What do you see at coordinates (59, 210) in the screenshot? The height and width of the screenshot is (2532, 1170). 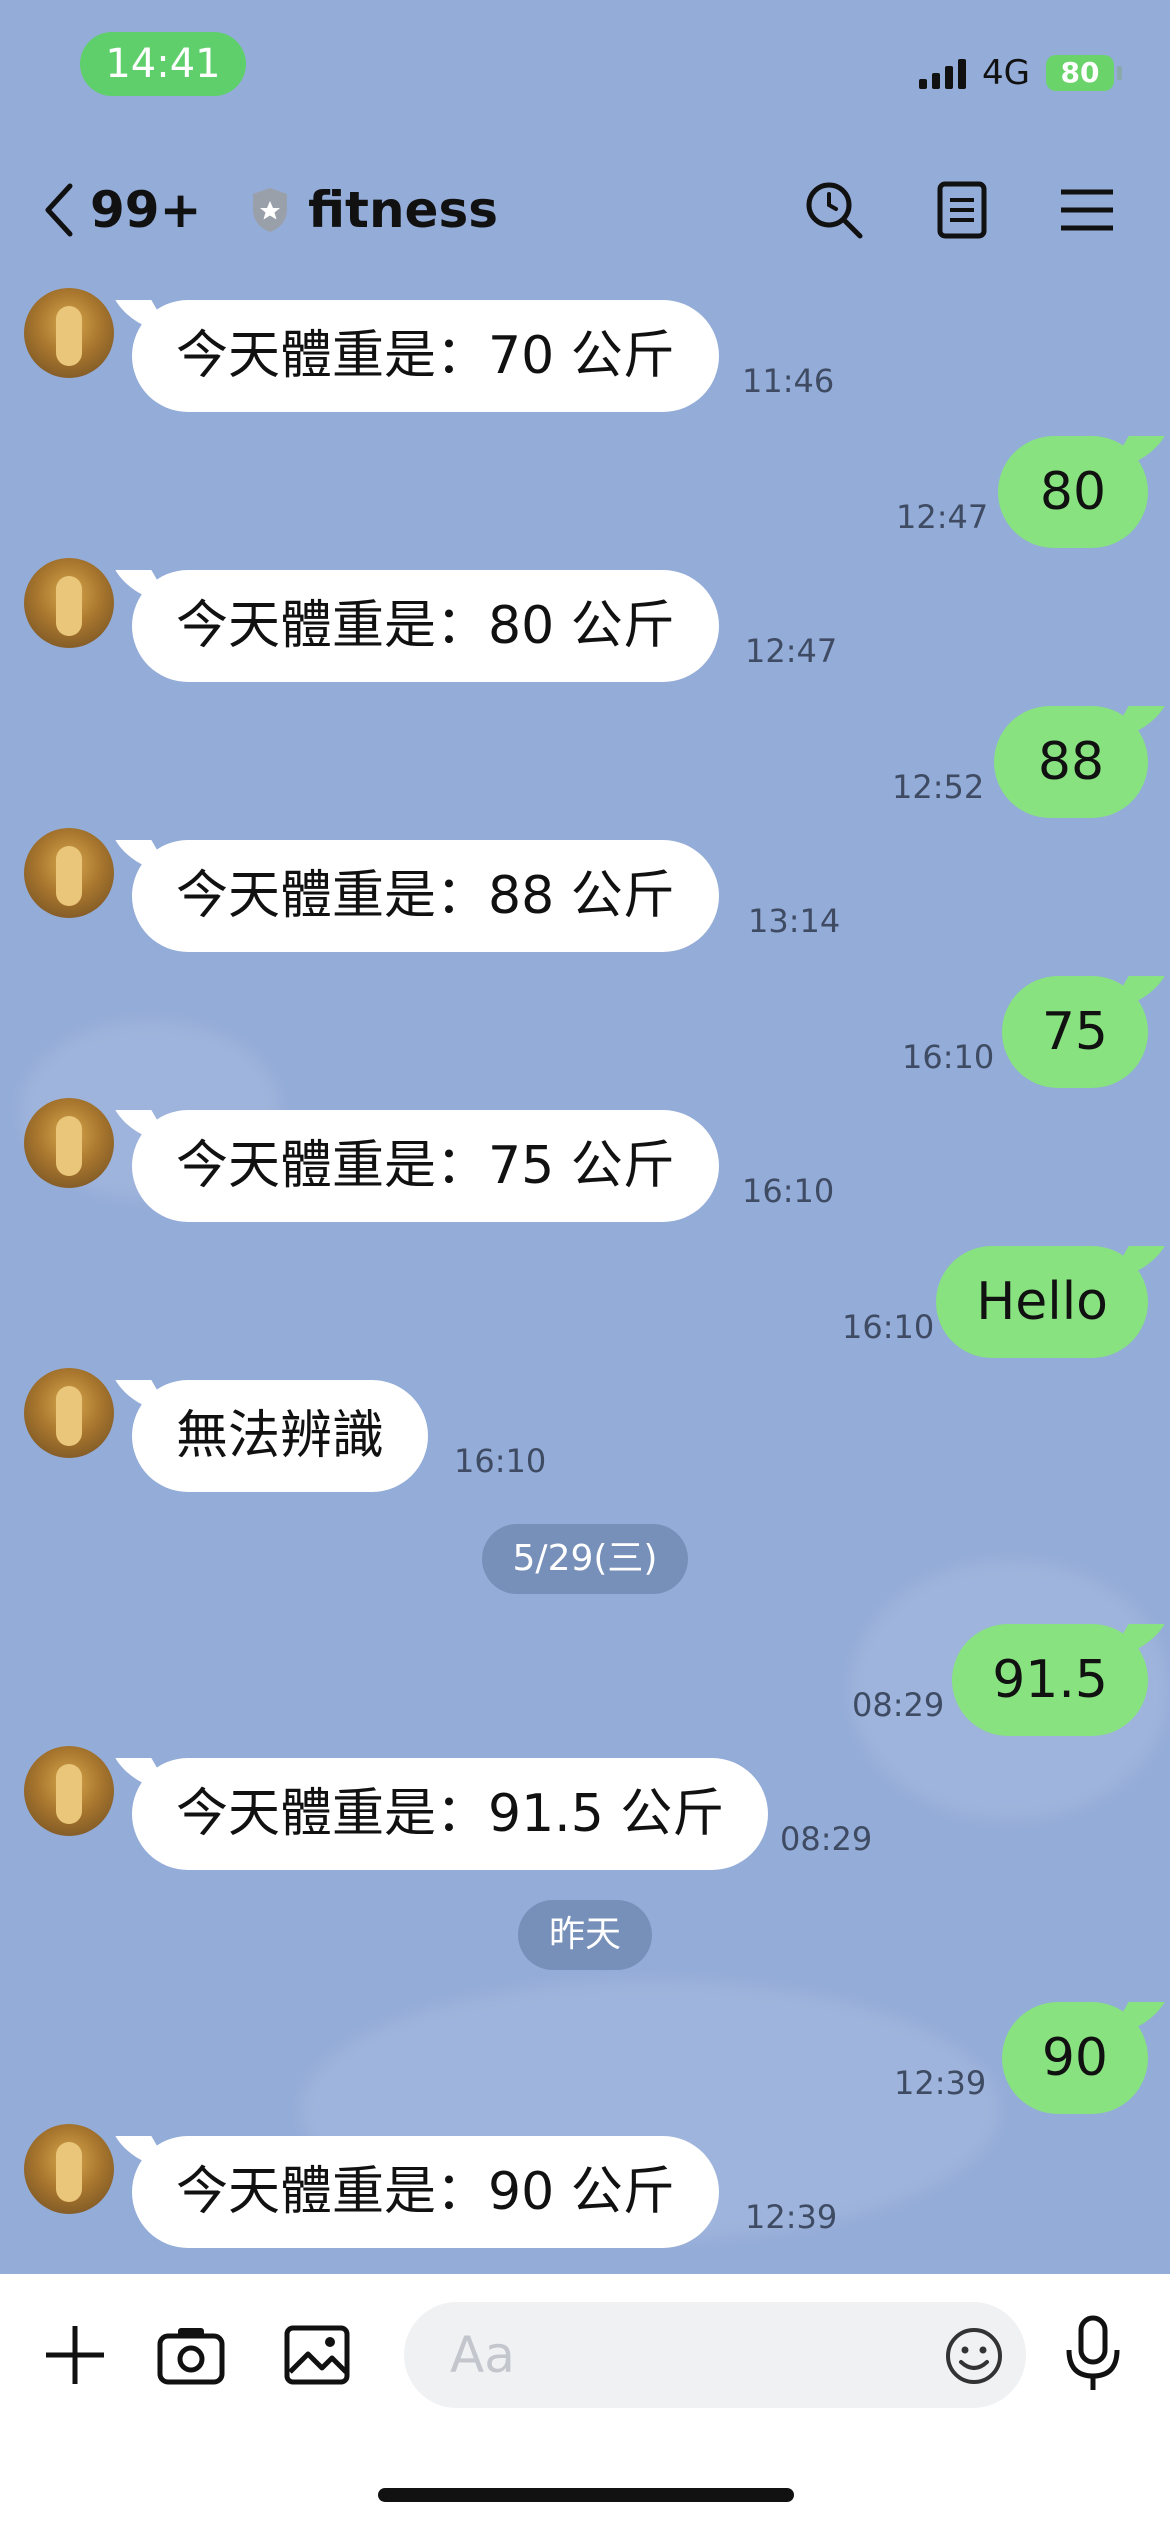 I see `chevron-left-icon` at bounding box center [59, 210].